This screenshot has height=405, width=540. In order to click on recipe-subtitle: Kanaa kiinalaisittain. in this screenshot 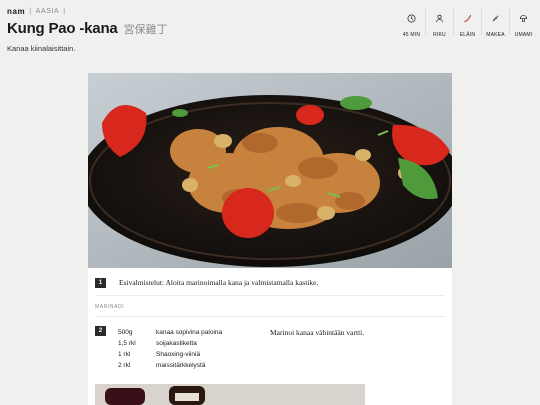, I will do `click(41, 48)`.